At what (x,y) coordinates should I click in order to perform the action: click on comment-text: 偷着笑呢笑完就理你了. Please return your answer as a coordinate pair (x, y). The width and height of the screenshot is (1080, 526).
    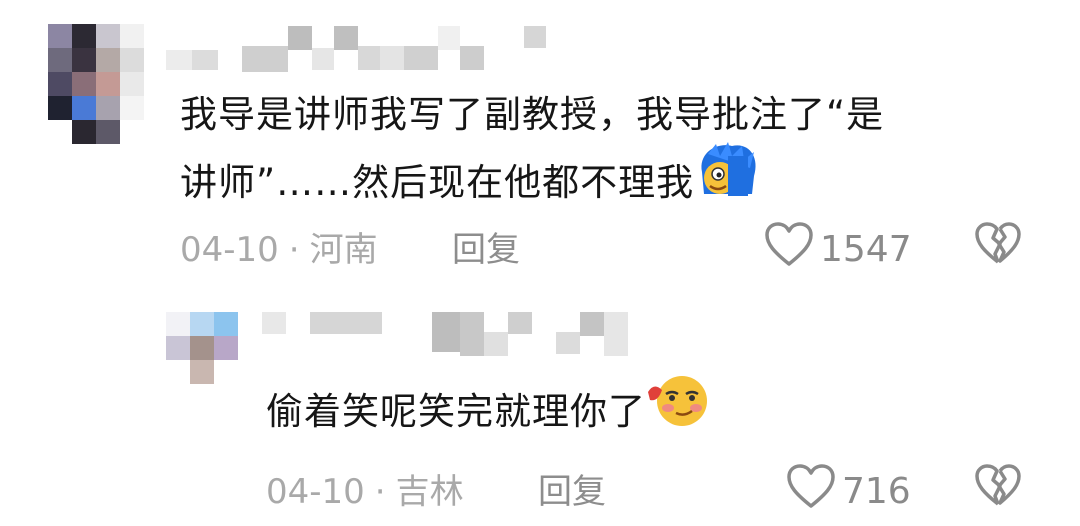
    Looking at the image, I should click on (616, 413).